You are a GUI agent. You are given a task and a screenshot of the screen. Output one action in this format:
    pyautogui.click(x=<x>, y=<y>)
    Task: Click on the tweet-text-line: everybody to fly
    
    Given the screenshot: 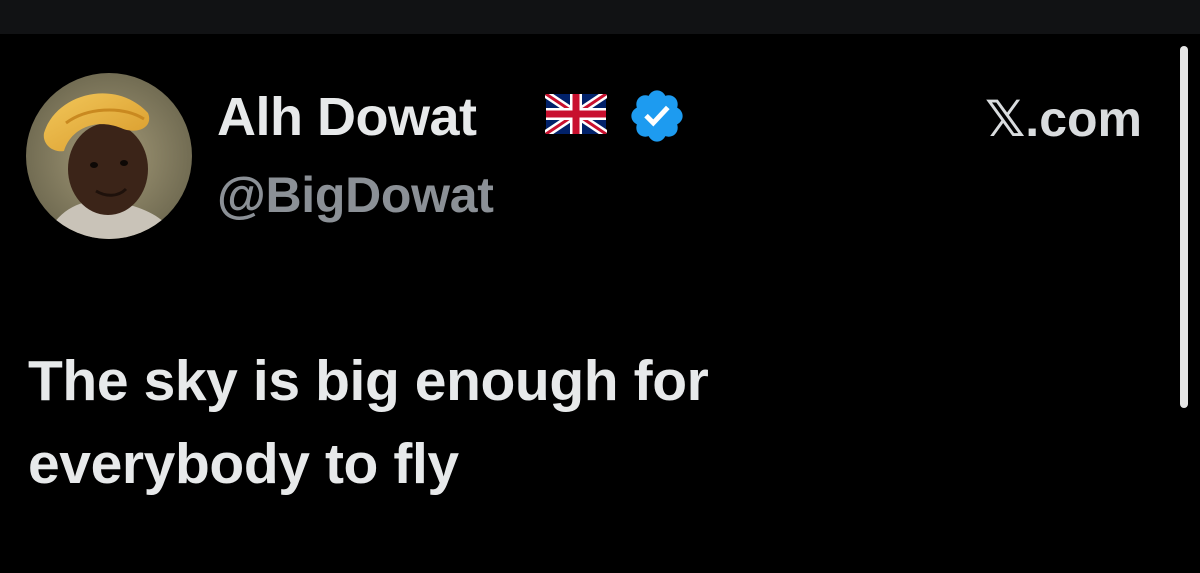 What is the action you would take?
    pyautogui.click(x=243, y=464)
    